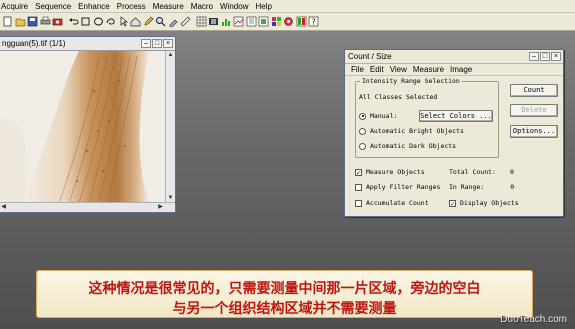 This screenshot has height=329, width=575. What do you see at coordinates (202, 6) in the screenshot?
I see `menu-macro: Macro` at bounding box center [202, 6].